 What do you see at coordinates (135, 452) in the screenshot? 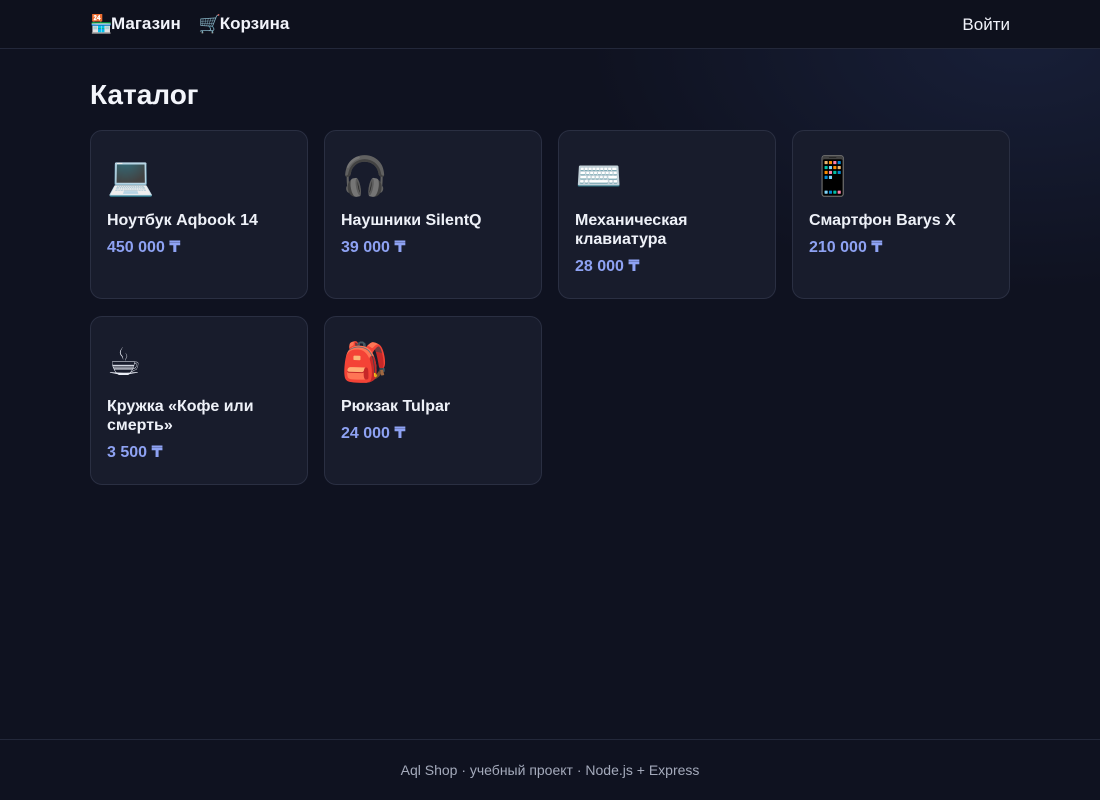
I see `product-price: 3 500 ₸` at bounding box center [135, 452].